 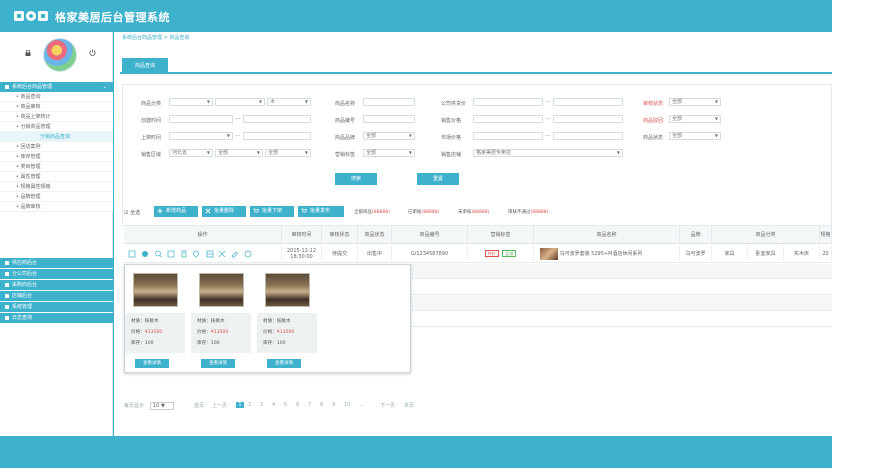 What do you see at coordinates (145, 66) in the screenshot?
I see `tab-goods-query: 商品查询` at bounding box center [145, 66].